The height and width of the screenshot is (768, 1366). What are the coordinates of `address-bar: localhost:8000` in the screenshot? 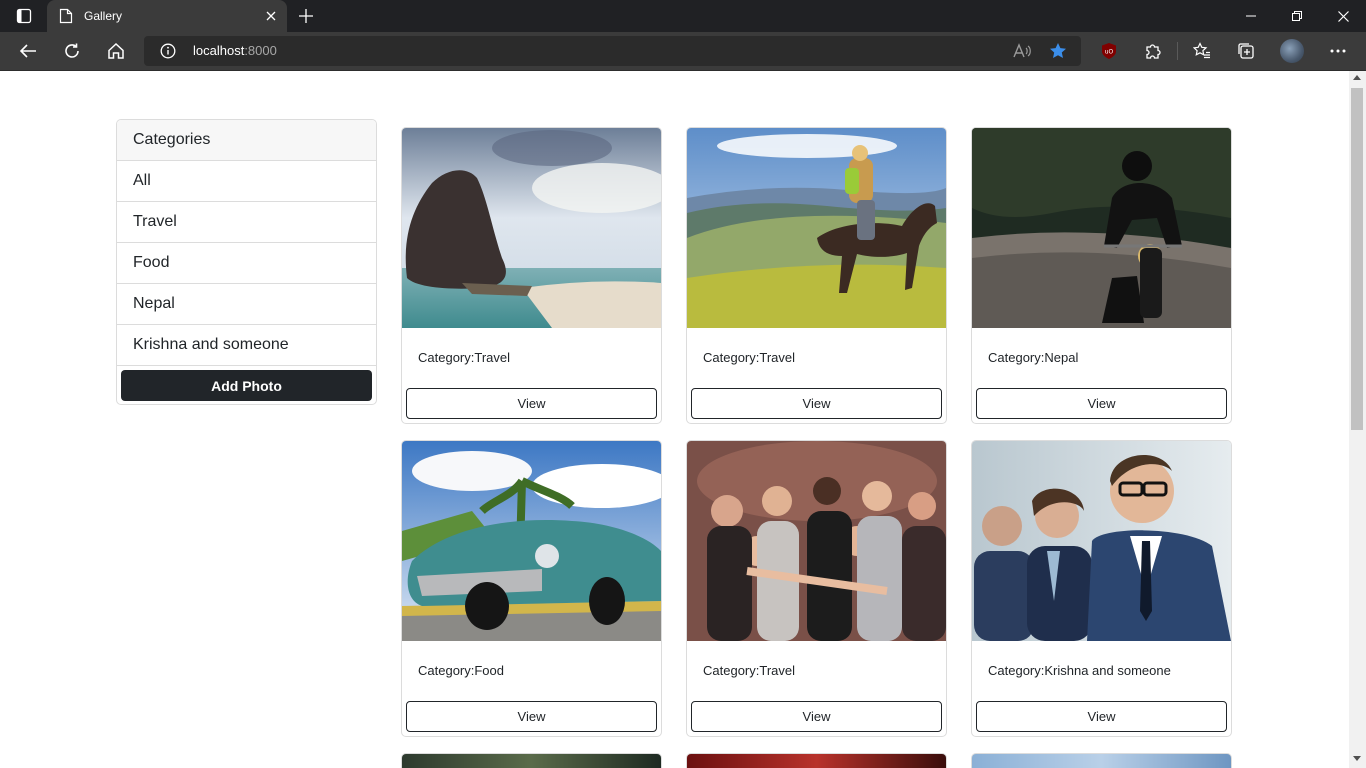 It's located at (612, 51).